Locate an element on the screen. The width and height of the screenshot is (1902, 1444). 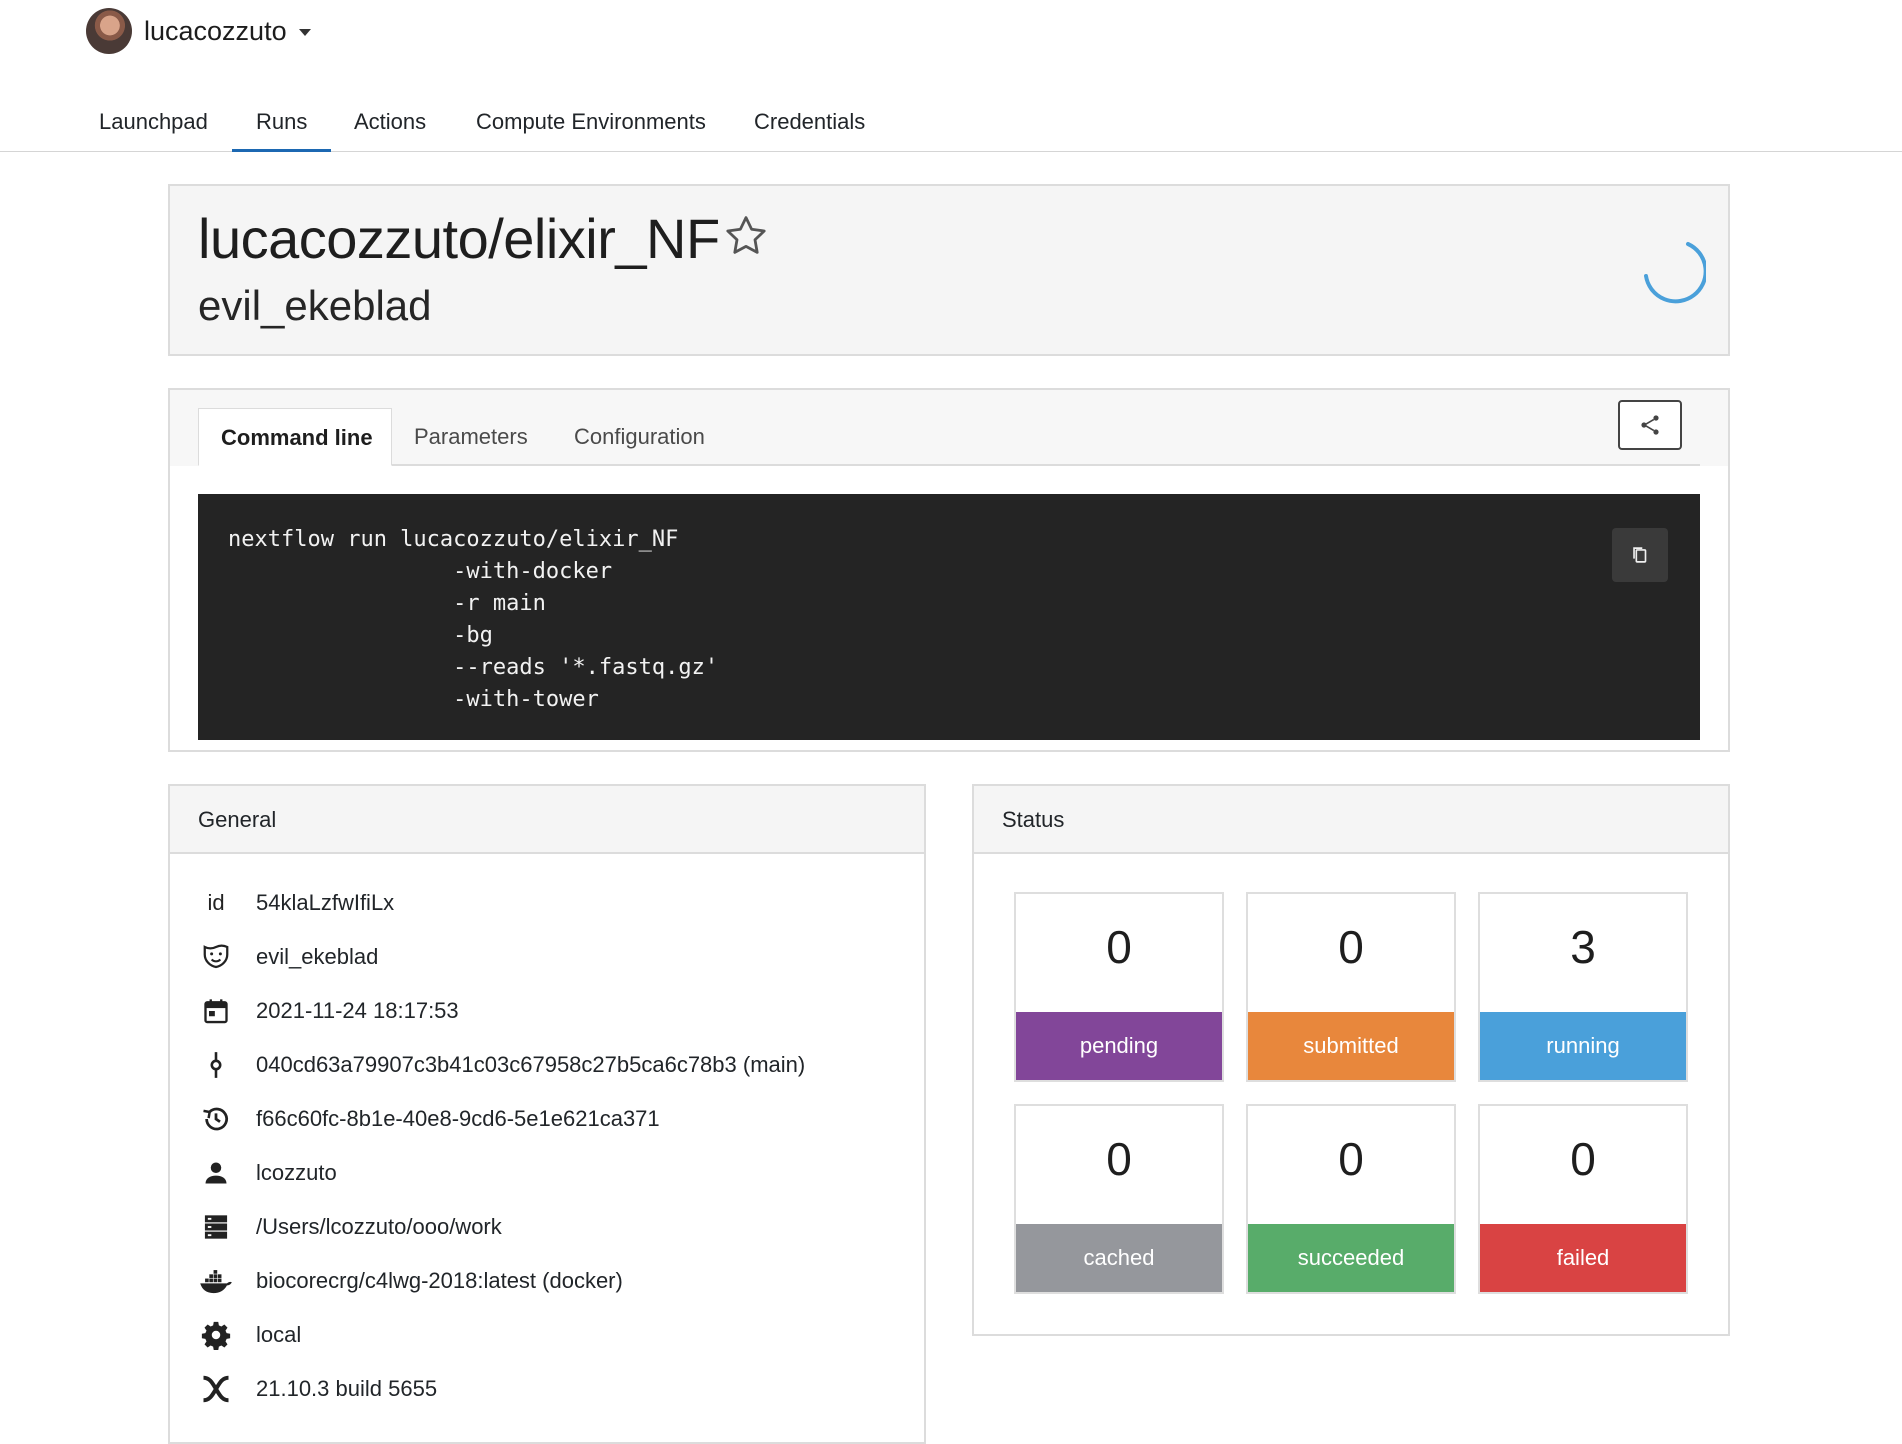
running-label: running is located at coordinates (1583, 1046).